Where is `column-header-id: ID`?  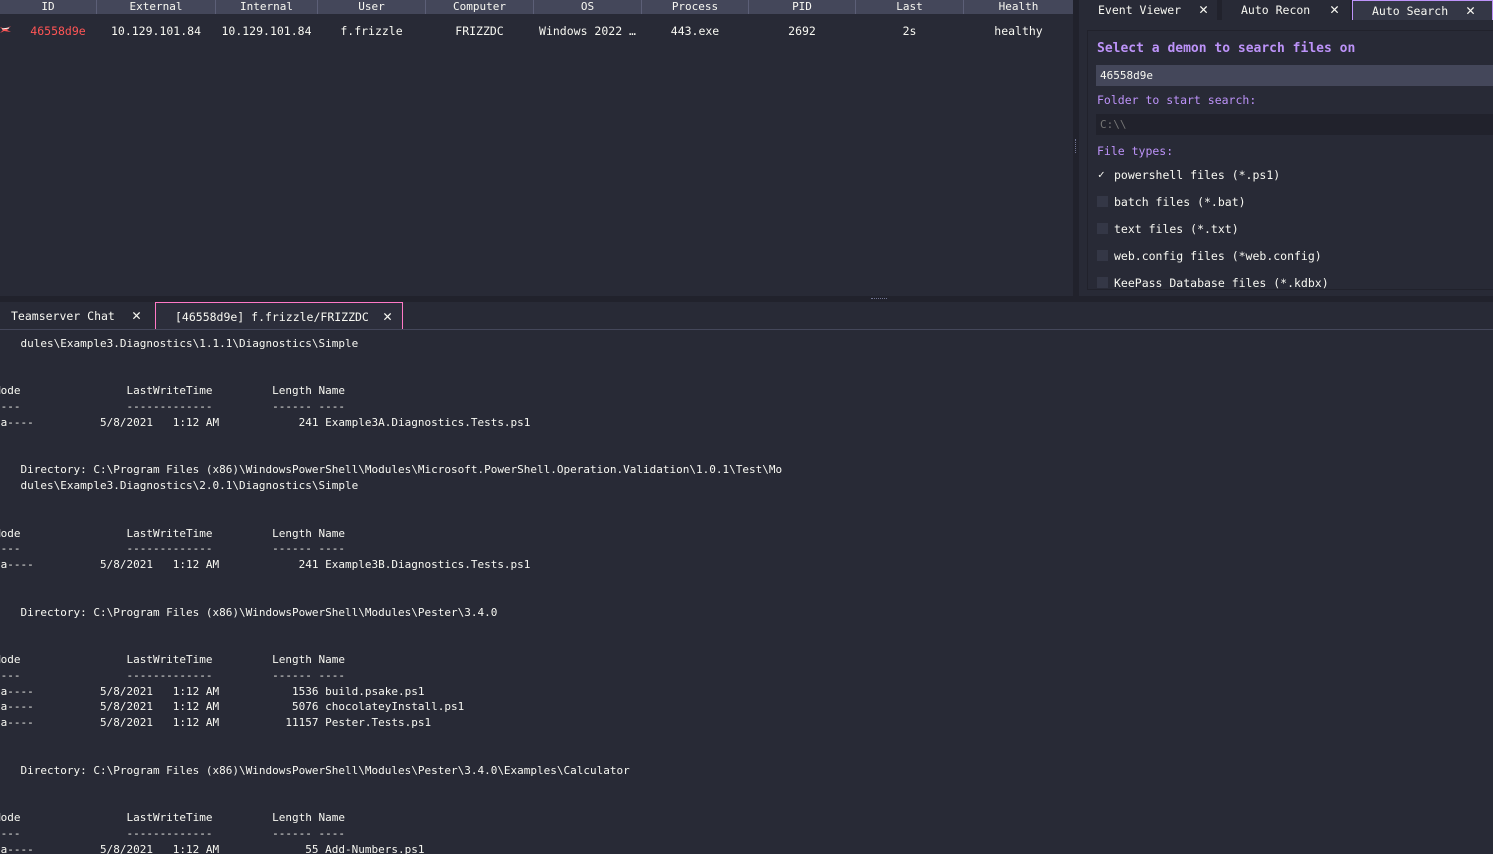 column-header-id: ID is located at coordinates (48, 7).